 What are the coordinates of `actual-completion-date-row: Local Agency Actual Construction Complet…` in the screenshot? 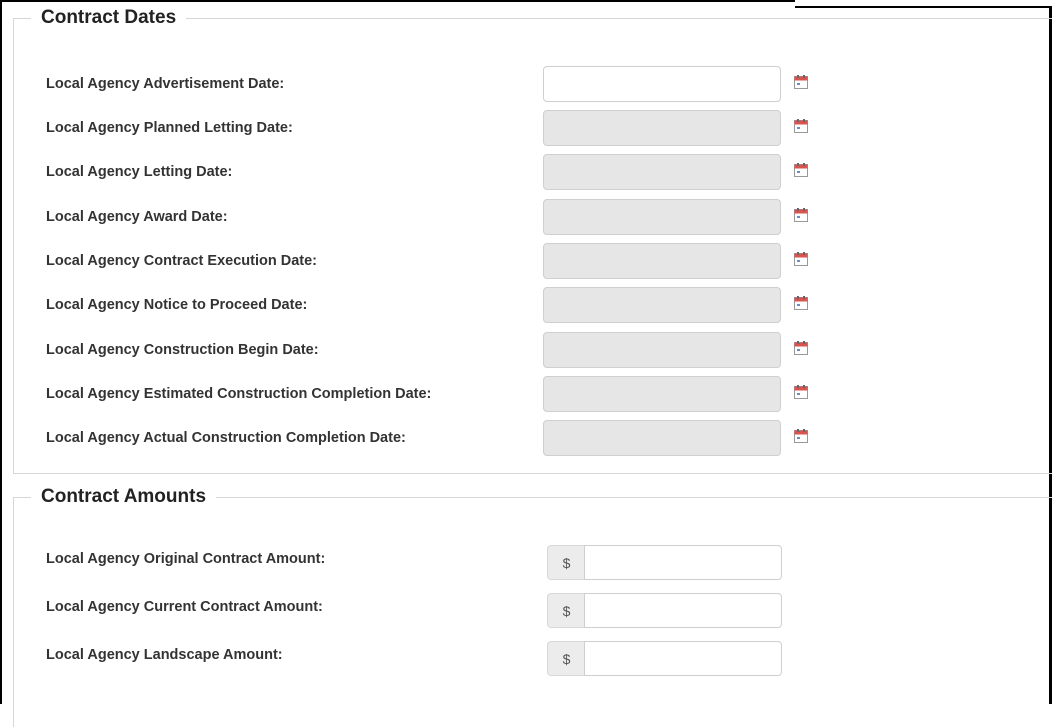 It's located at (529, 439).